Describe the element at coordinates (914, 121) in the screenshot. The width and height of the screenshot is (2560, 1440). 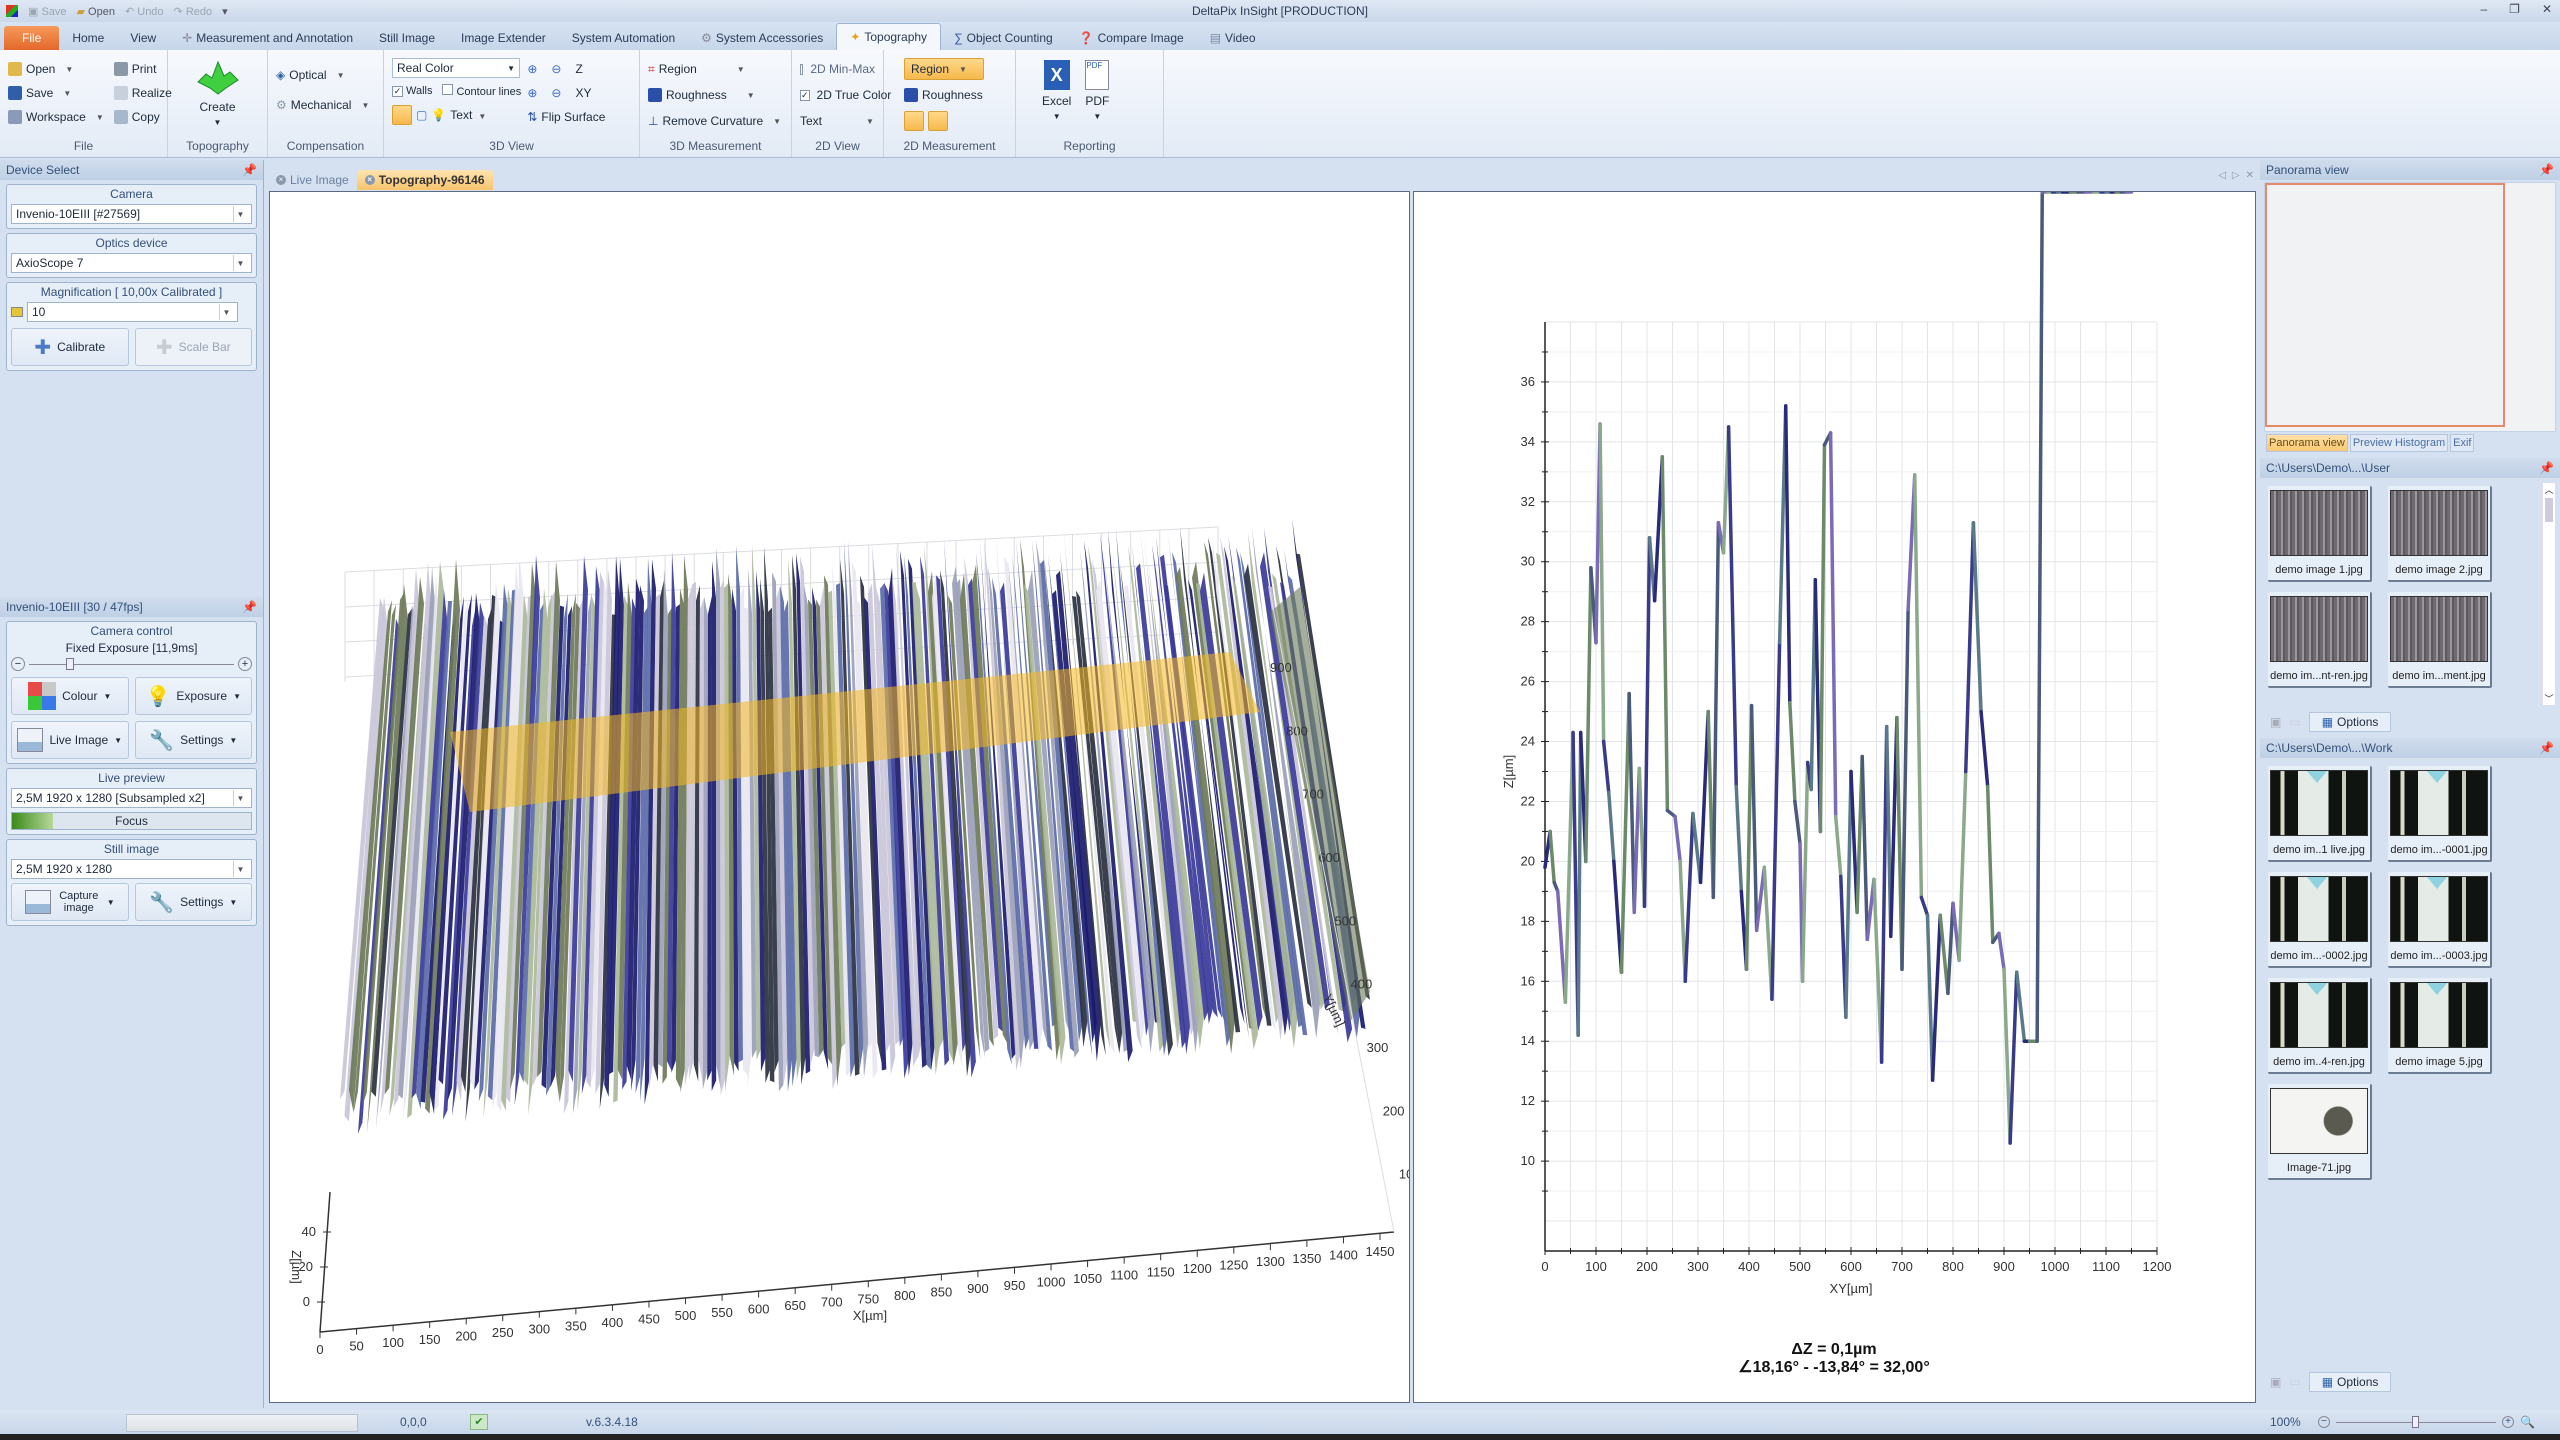
I see `height-measure-button` at that location.